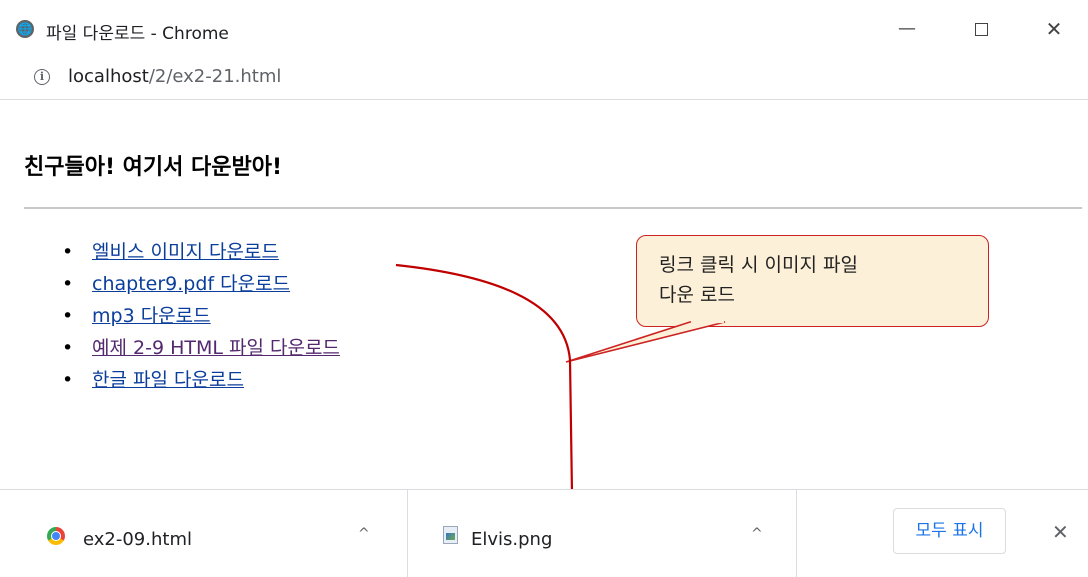  I want to click on callout-line-1: 링크 클릭 시 이미지 파일, so click(758, 265).